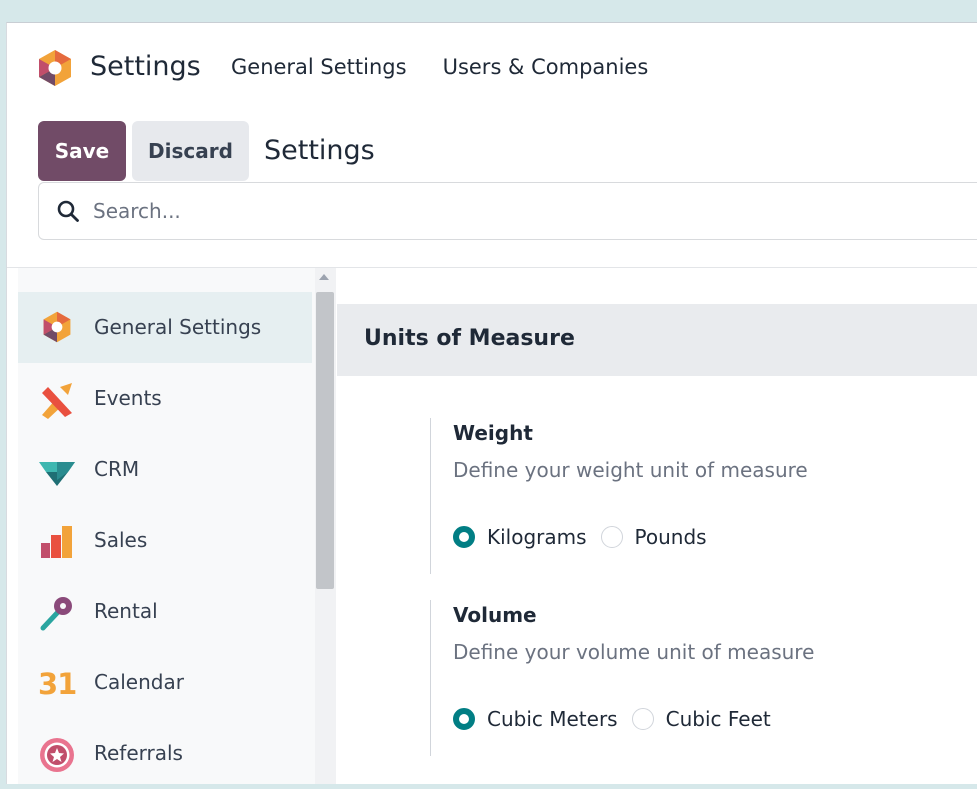  What do you see at coordinates (139, 682) in the screenshot?
I see `sidebar-item-label: Calendar` at bounding box center [139, 682].